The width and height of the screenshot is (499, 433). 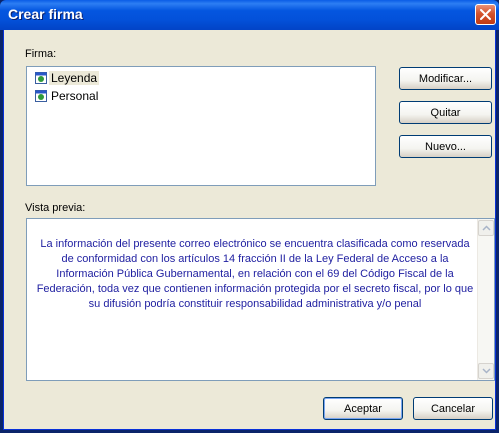 What do you see at coordinates (55, 208) in the screenshot?
I see `preview-label: Vista previa:` at bounding box center [55, 208].